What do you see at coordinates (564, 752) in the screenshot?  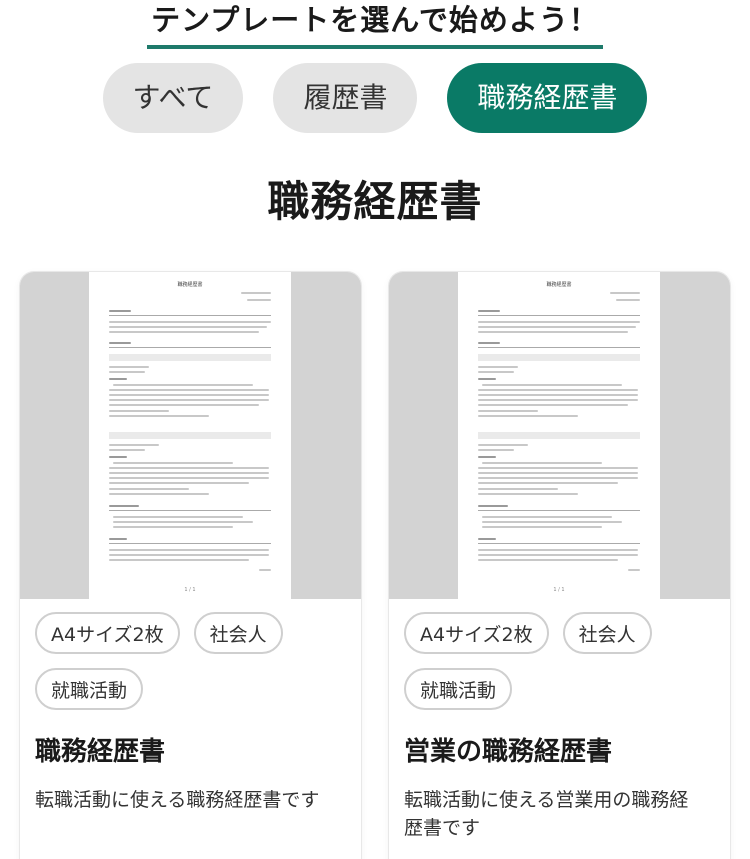 I see `card-title: 営業の職務経歴書` at bounding box center [564, 752].